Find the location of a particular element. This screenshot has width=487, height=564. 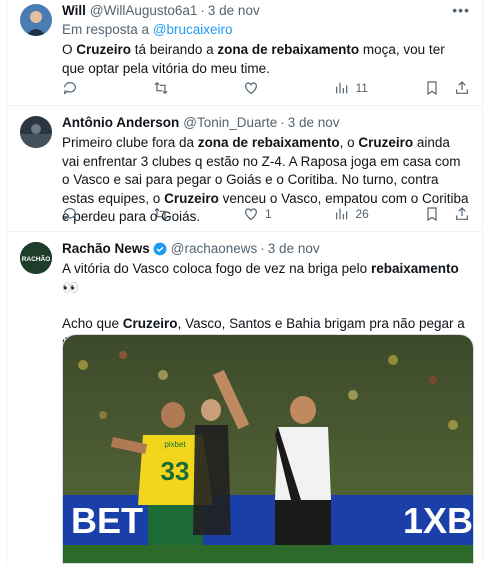

author-handle: @Tonin_Duarte is located at coordinates (230, 123).